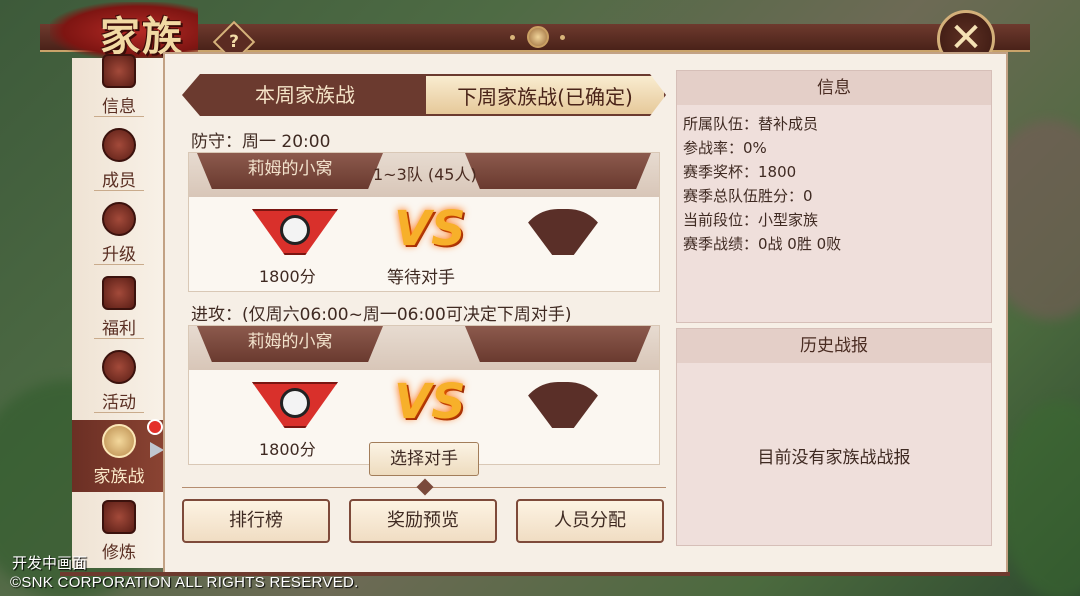 The image size is (1080, 596). I want to click on choose-opponent-button: 选择对手, so click(424, 459).